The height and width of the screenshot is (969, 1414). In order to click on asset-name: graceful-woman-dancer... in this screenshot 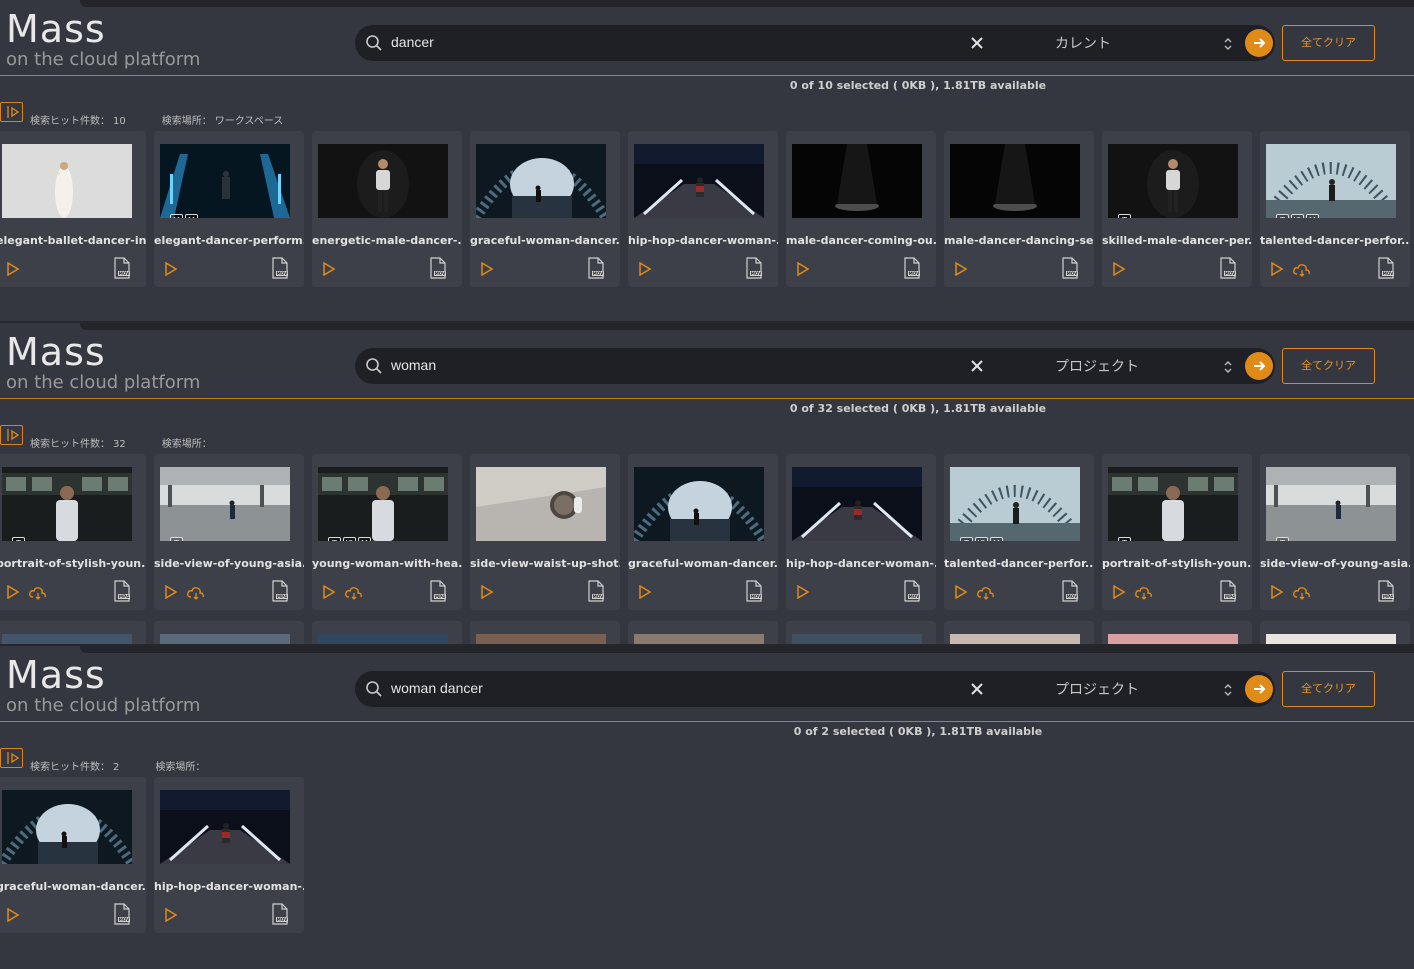, I will do `click(545, 240)`.